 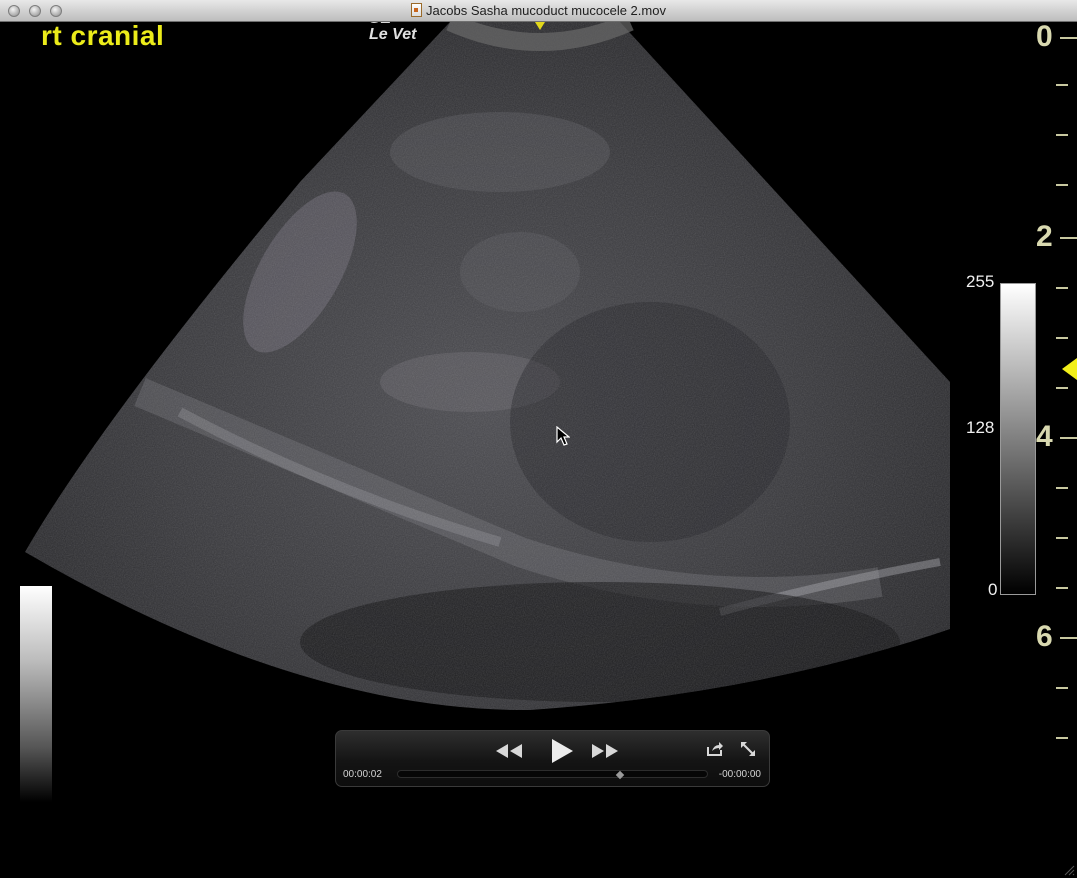 What do you see at coordinates (715, 749) in the screenshot?
I see `share-icon` at bounding box center [715, 749].